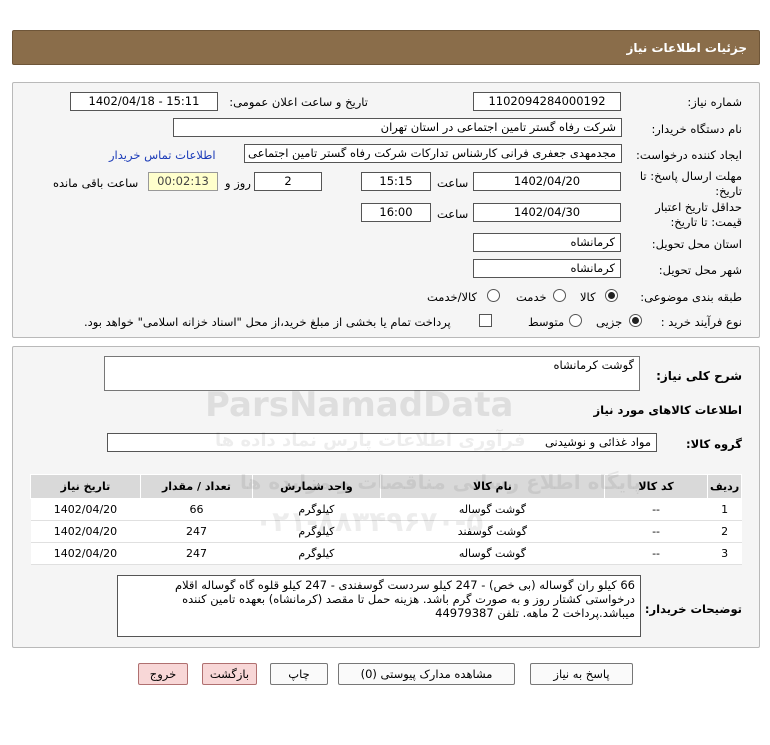  I want to click on process-option-minor: جزیی, so click(609, 322).